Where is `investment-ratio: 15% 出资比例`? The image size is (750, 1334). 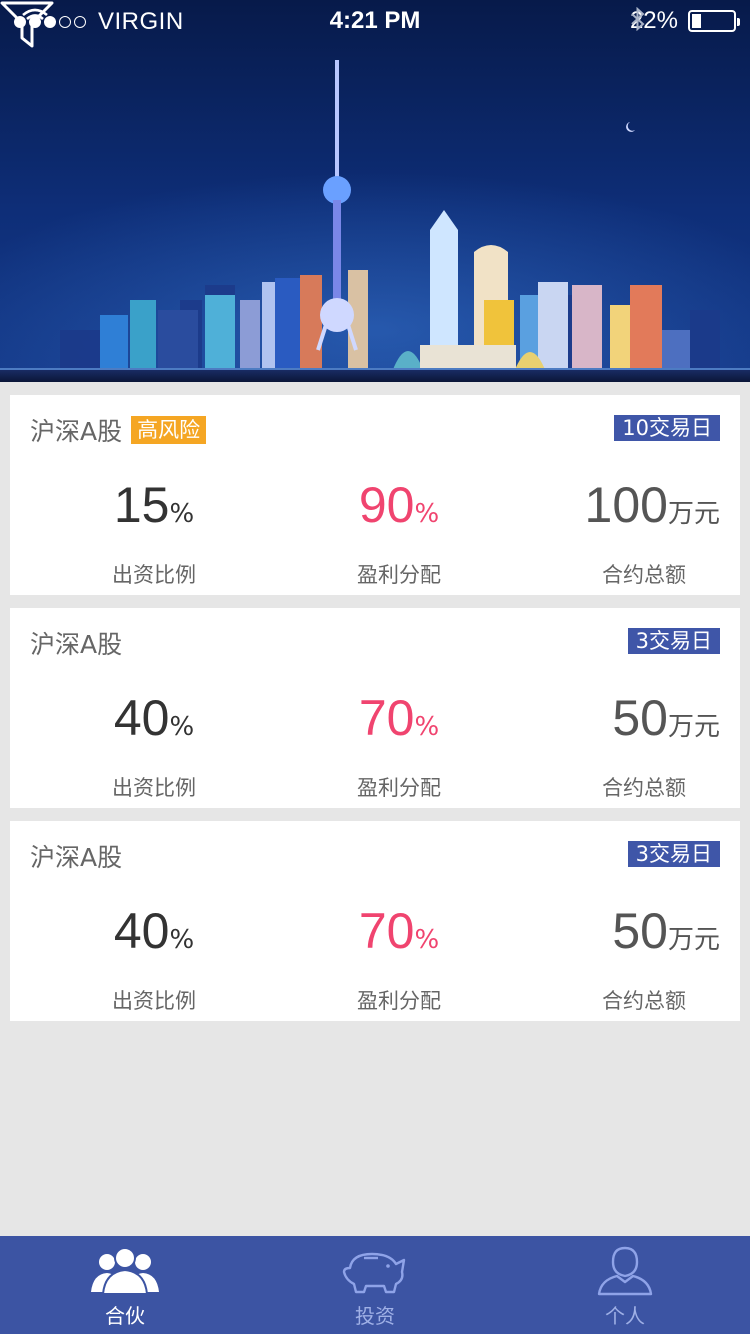
investment-ratio: 15% 出资比例 is located at coordinates (154, 532).